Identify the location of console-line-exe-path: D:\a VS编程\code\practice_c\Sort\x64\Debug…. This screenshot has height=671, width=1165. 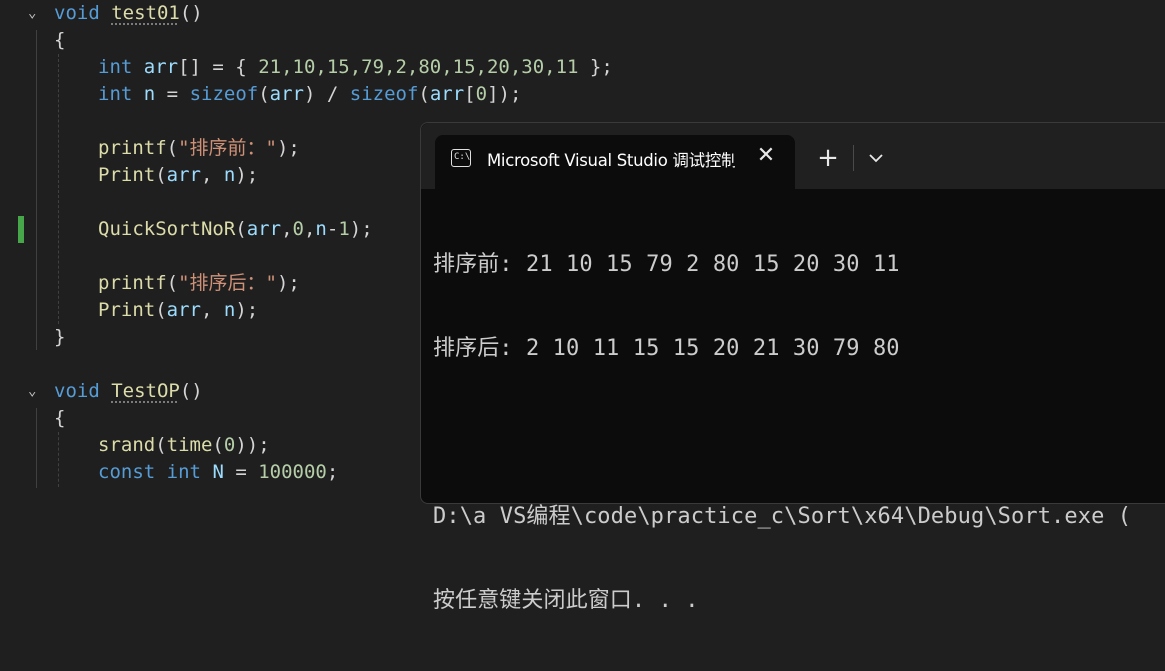
(782, 516).